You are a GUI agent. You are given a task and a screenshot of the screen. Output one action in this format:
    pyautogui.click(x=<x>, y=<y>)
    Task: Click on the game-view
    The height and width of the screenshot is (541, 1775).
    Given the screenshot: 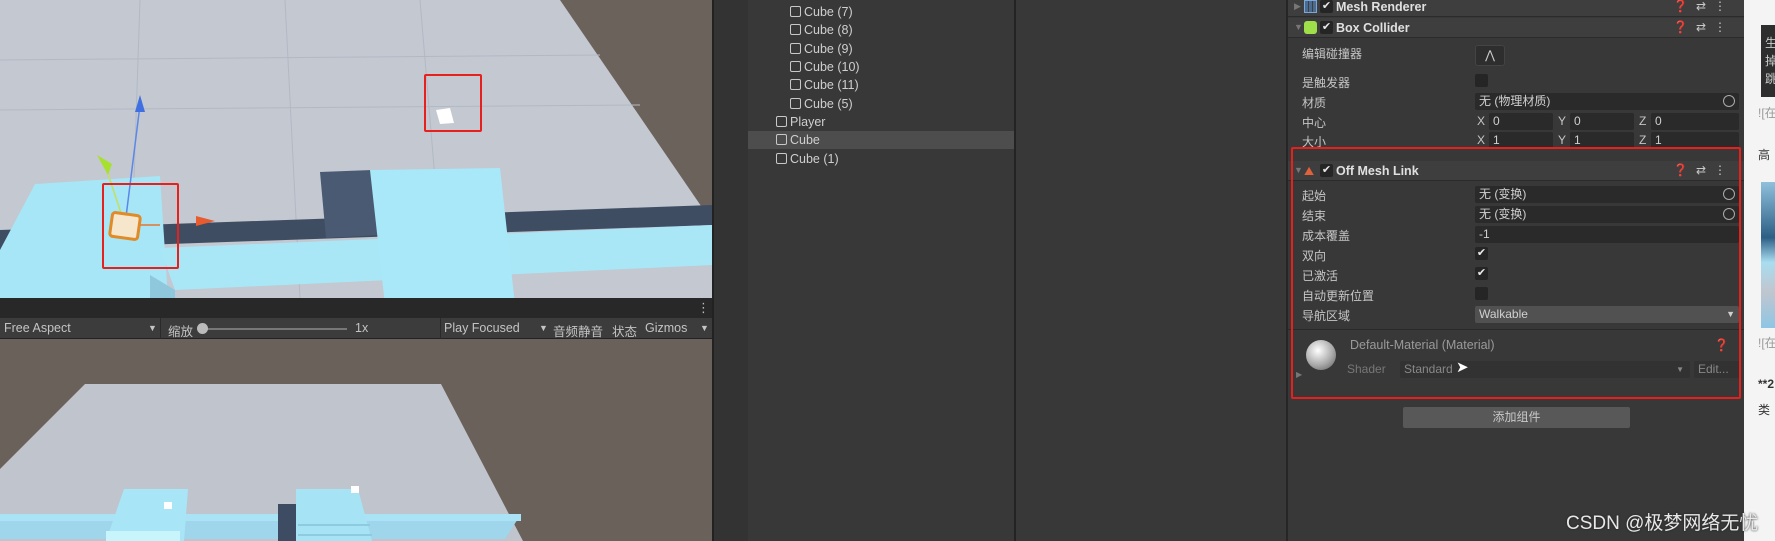 What is the action you would take?
    pyautogui.click(x=356, y=440)
    